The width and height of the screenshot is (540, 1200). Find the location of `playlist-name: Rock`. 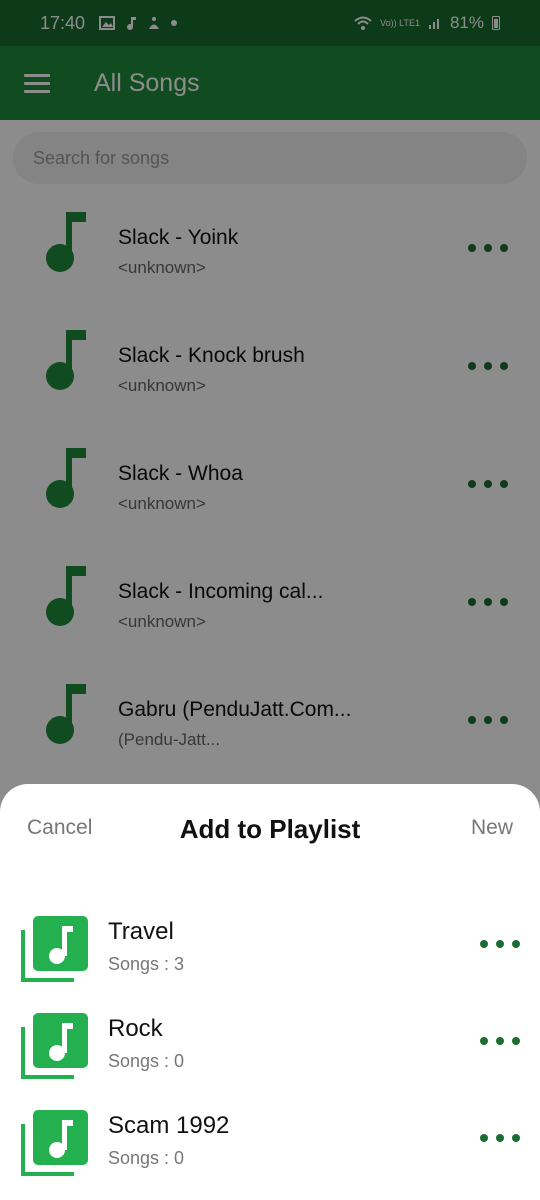

playlist-name: Rock is located at coordinates (135, 1028).